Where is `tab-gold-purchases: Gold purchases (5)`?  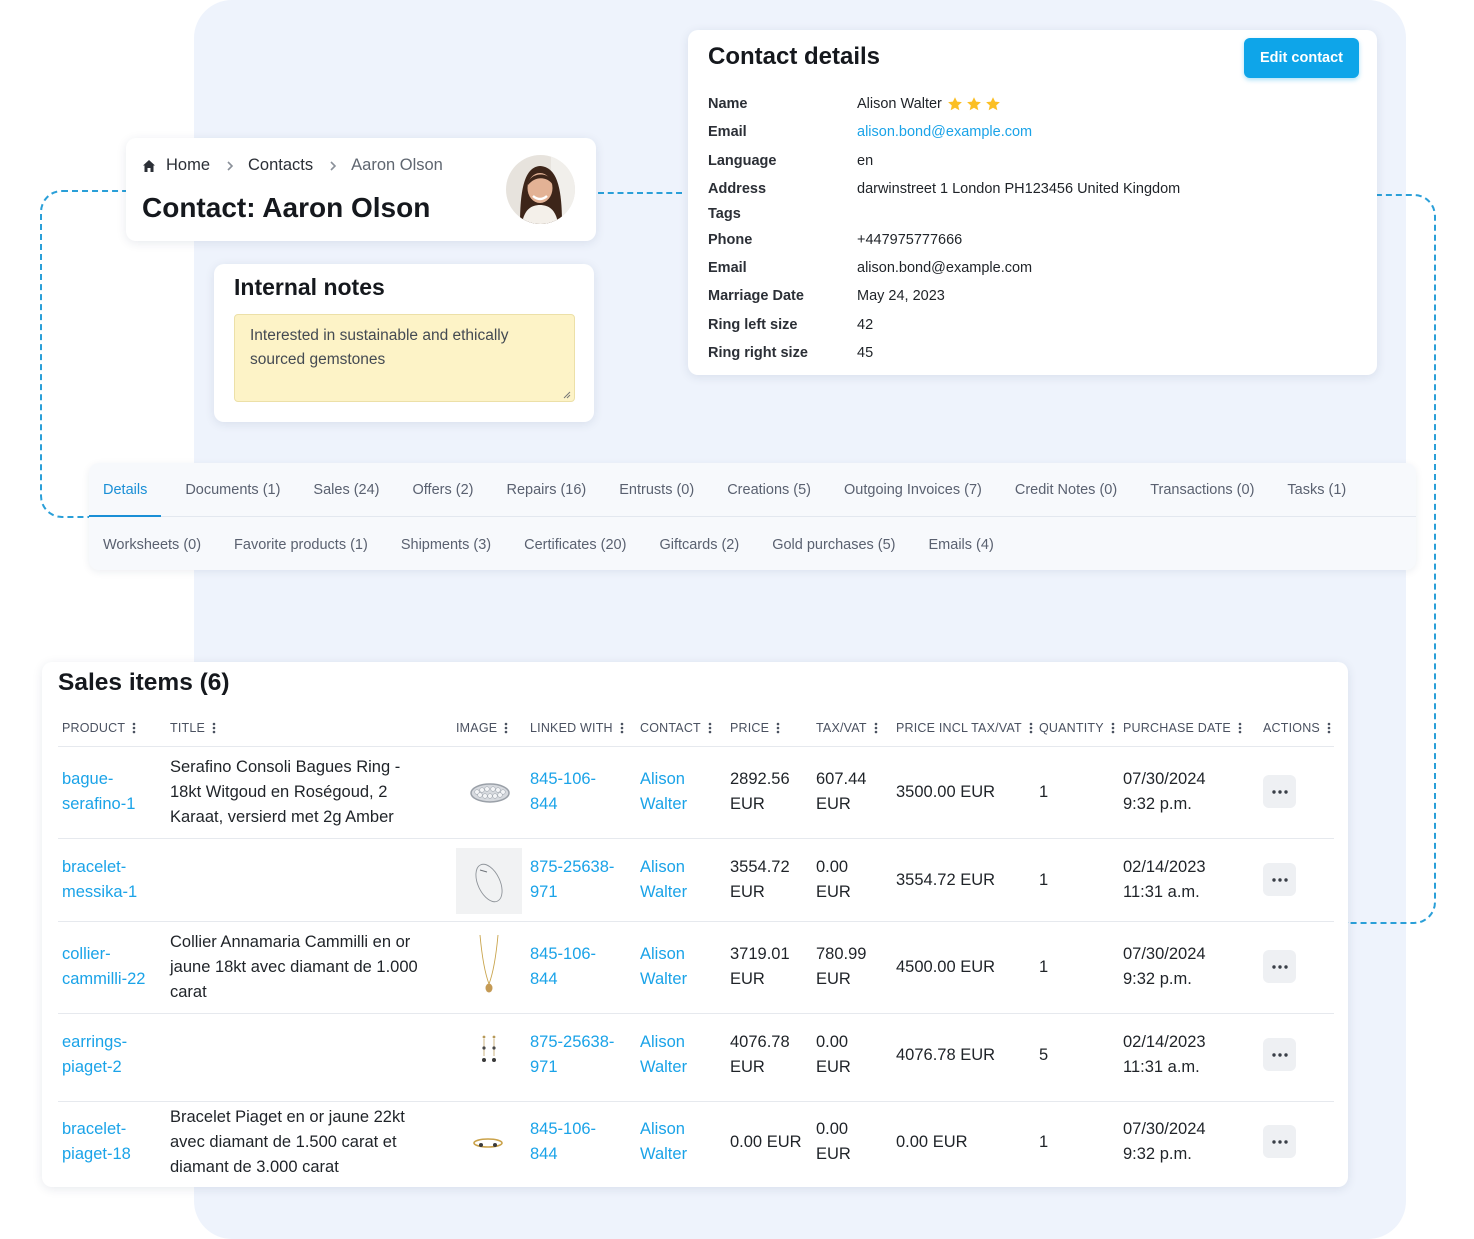
tab-gold-purchases: Gold purchases (5) is located at coordinates (817, 545).